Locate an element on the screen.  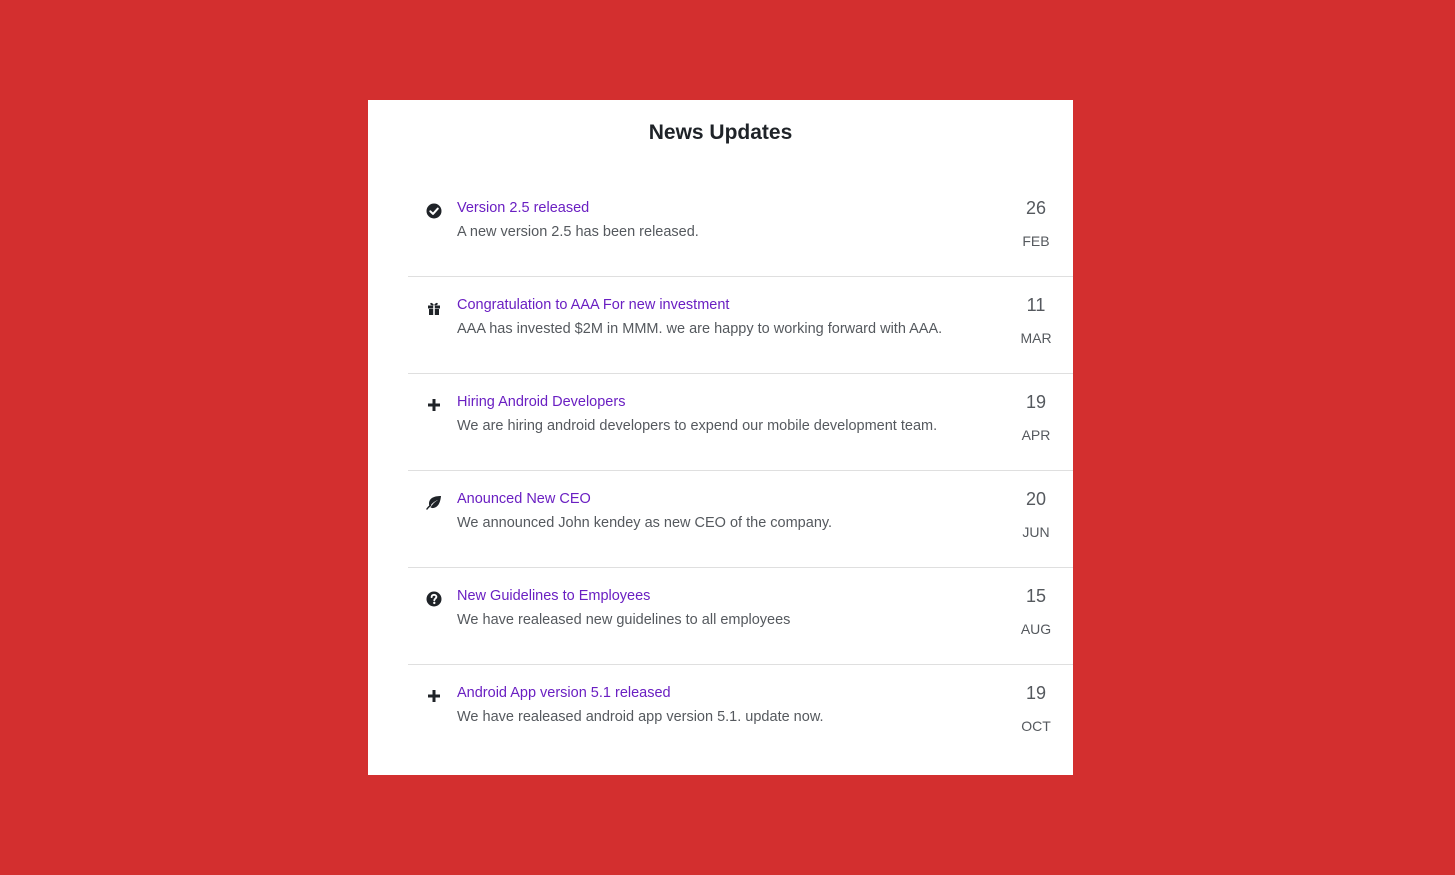
news-date-month: MAR is located at coordinates (1036, 338).